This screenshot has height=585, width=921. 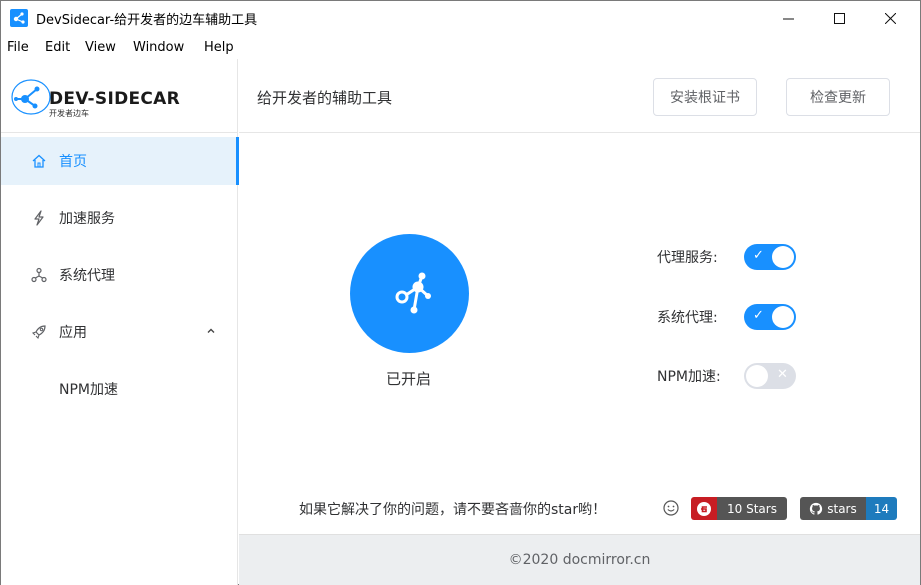 What do you see at coordinates (119, 218) in the screenshot?
I see `sidebar-item-speed: 加速服务` at bounding box center [119, 218].